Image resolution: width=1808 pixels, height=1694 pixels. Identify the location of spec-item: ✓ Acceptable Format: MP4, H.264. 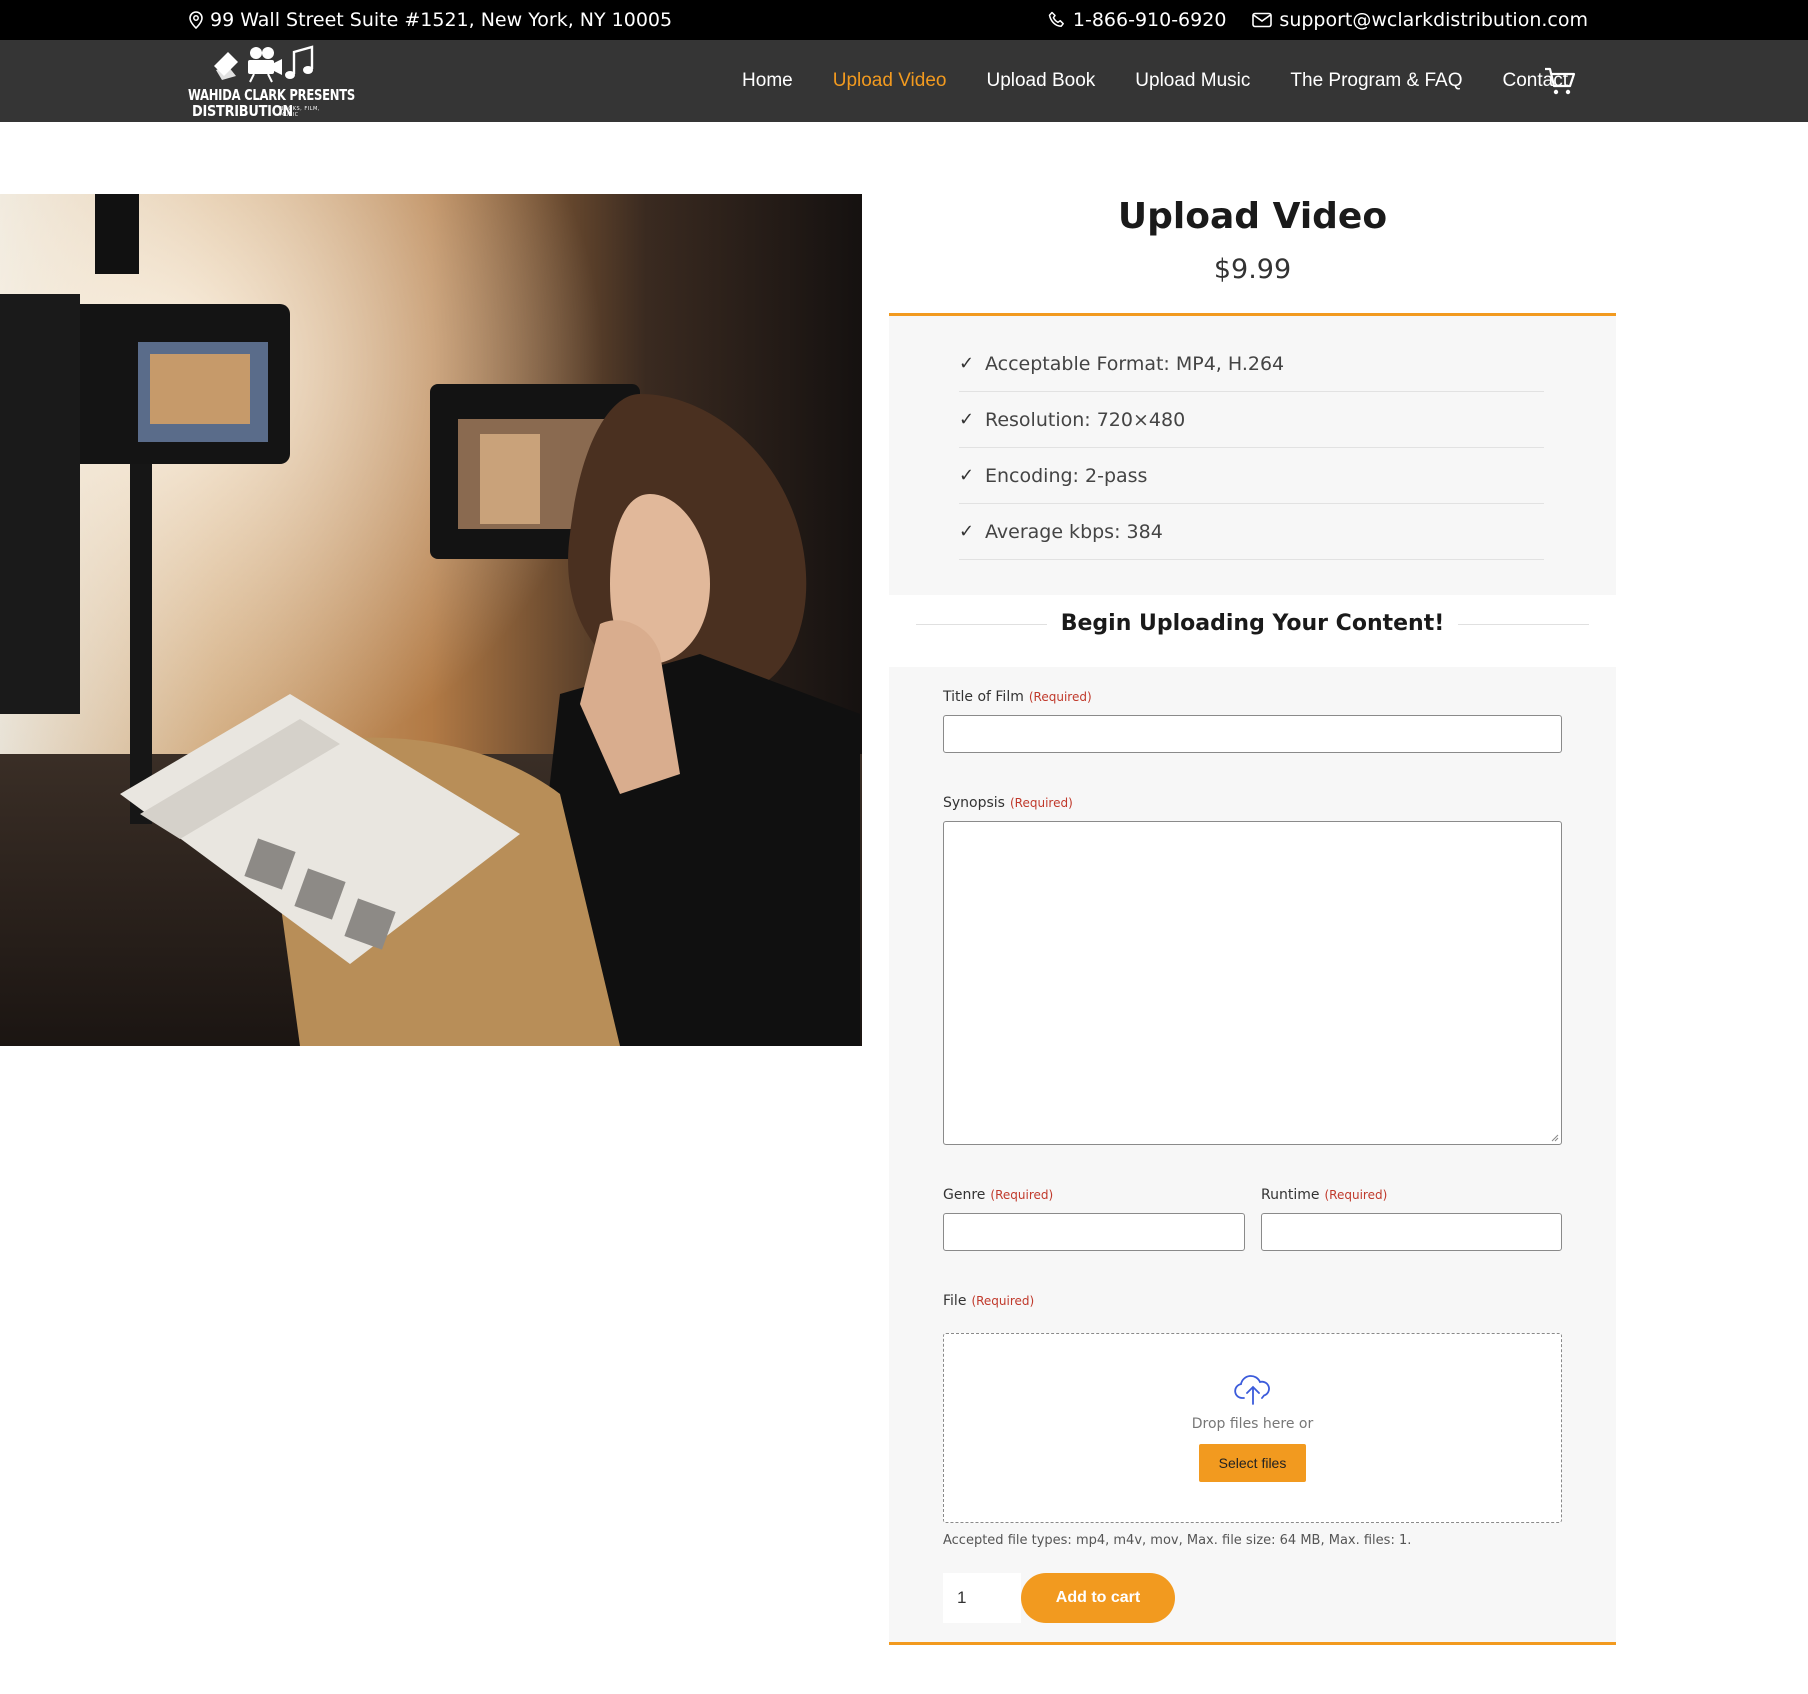
(1251, 364).